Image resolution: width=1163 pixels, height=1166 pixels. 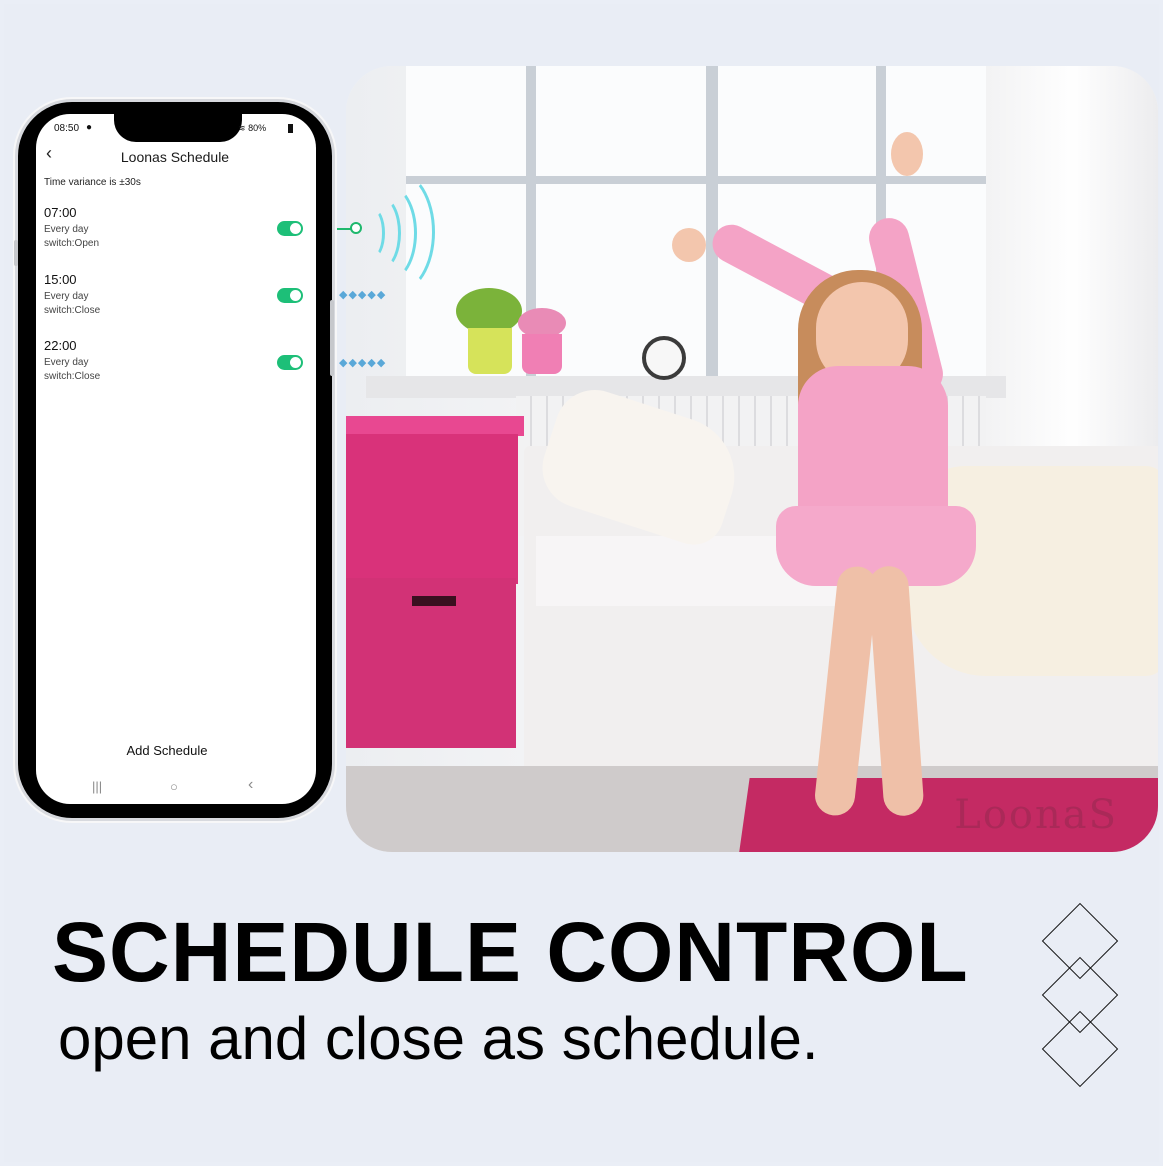 What do you see at coordinates (664, 358) in the screenshot?
I see `alarm-clock` at bounding box center [664, 358].